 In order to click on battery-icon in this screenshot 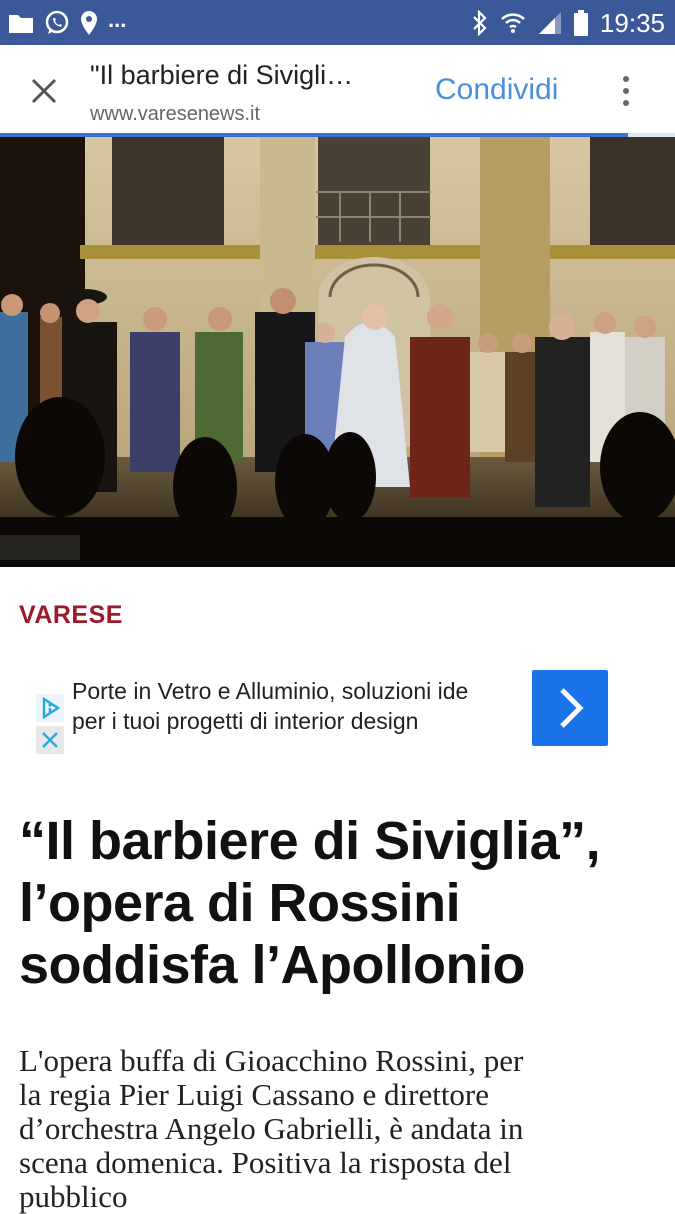, I will do `click(580, 23)`.